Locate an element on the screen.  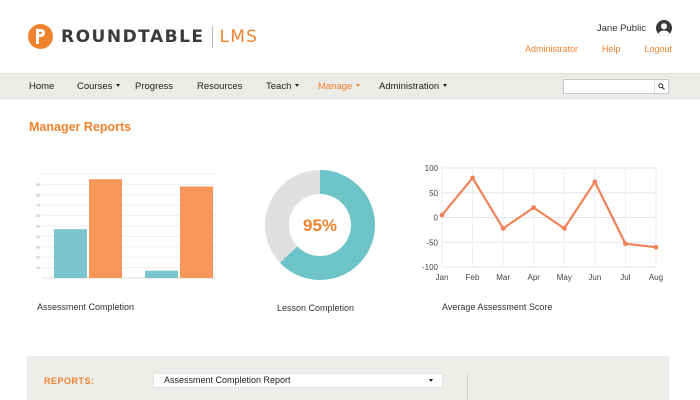
nav-item-administration: Administration is located at coordinates (413, 86).